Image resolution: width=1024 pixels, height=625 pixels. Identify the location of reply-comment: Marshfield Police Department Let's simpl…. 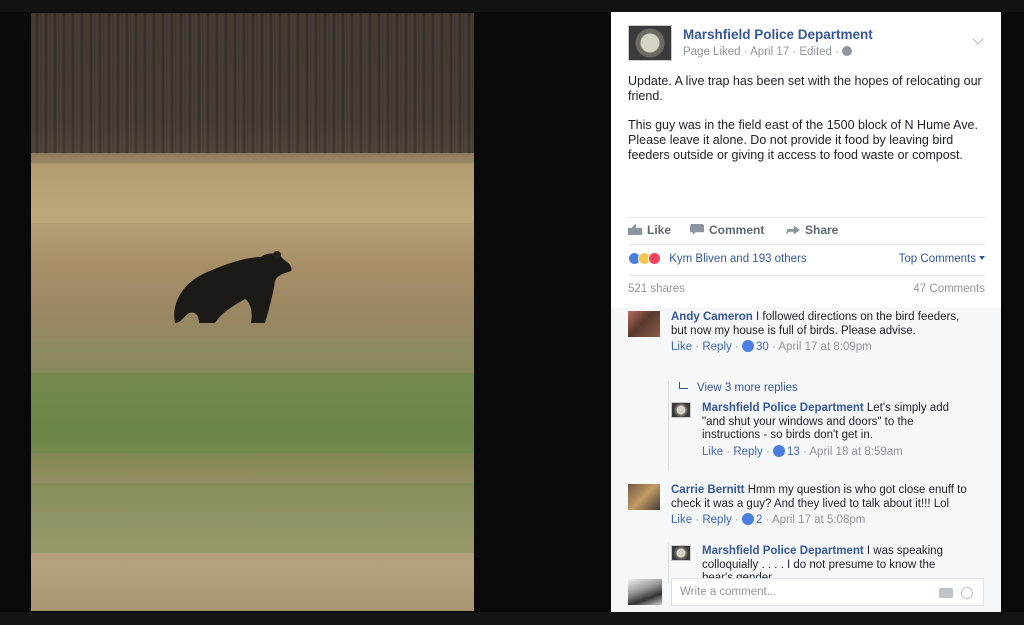
(827, 430).